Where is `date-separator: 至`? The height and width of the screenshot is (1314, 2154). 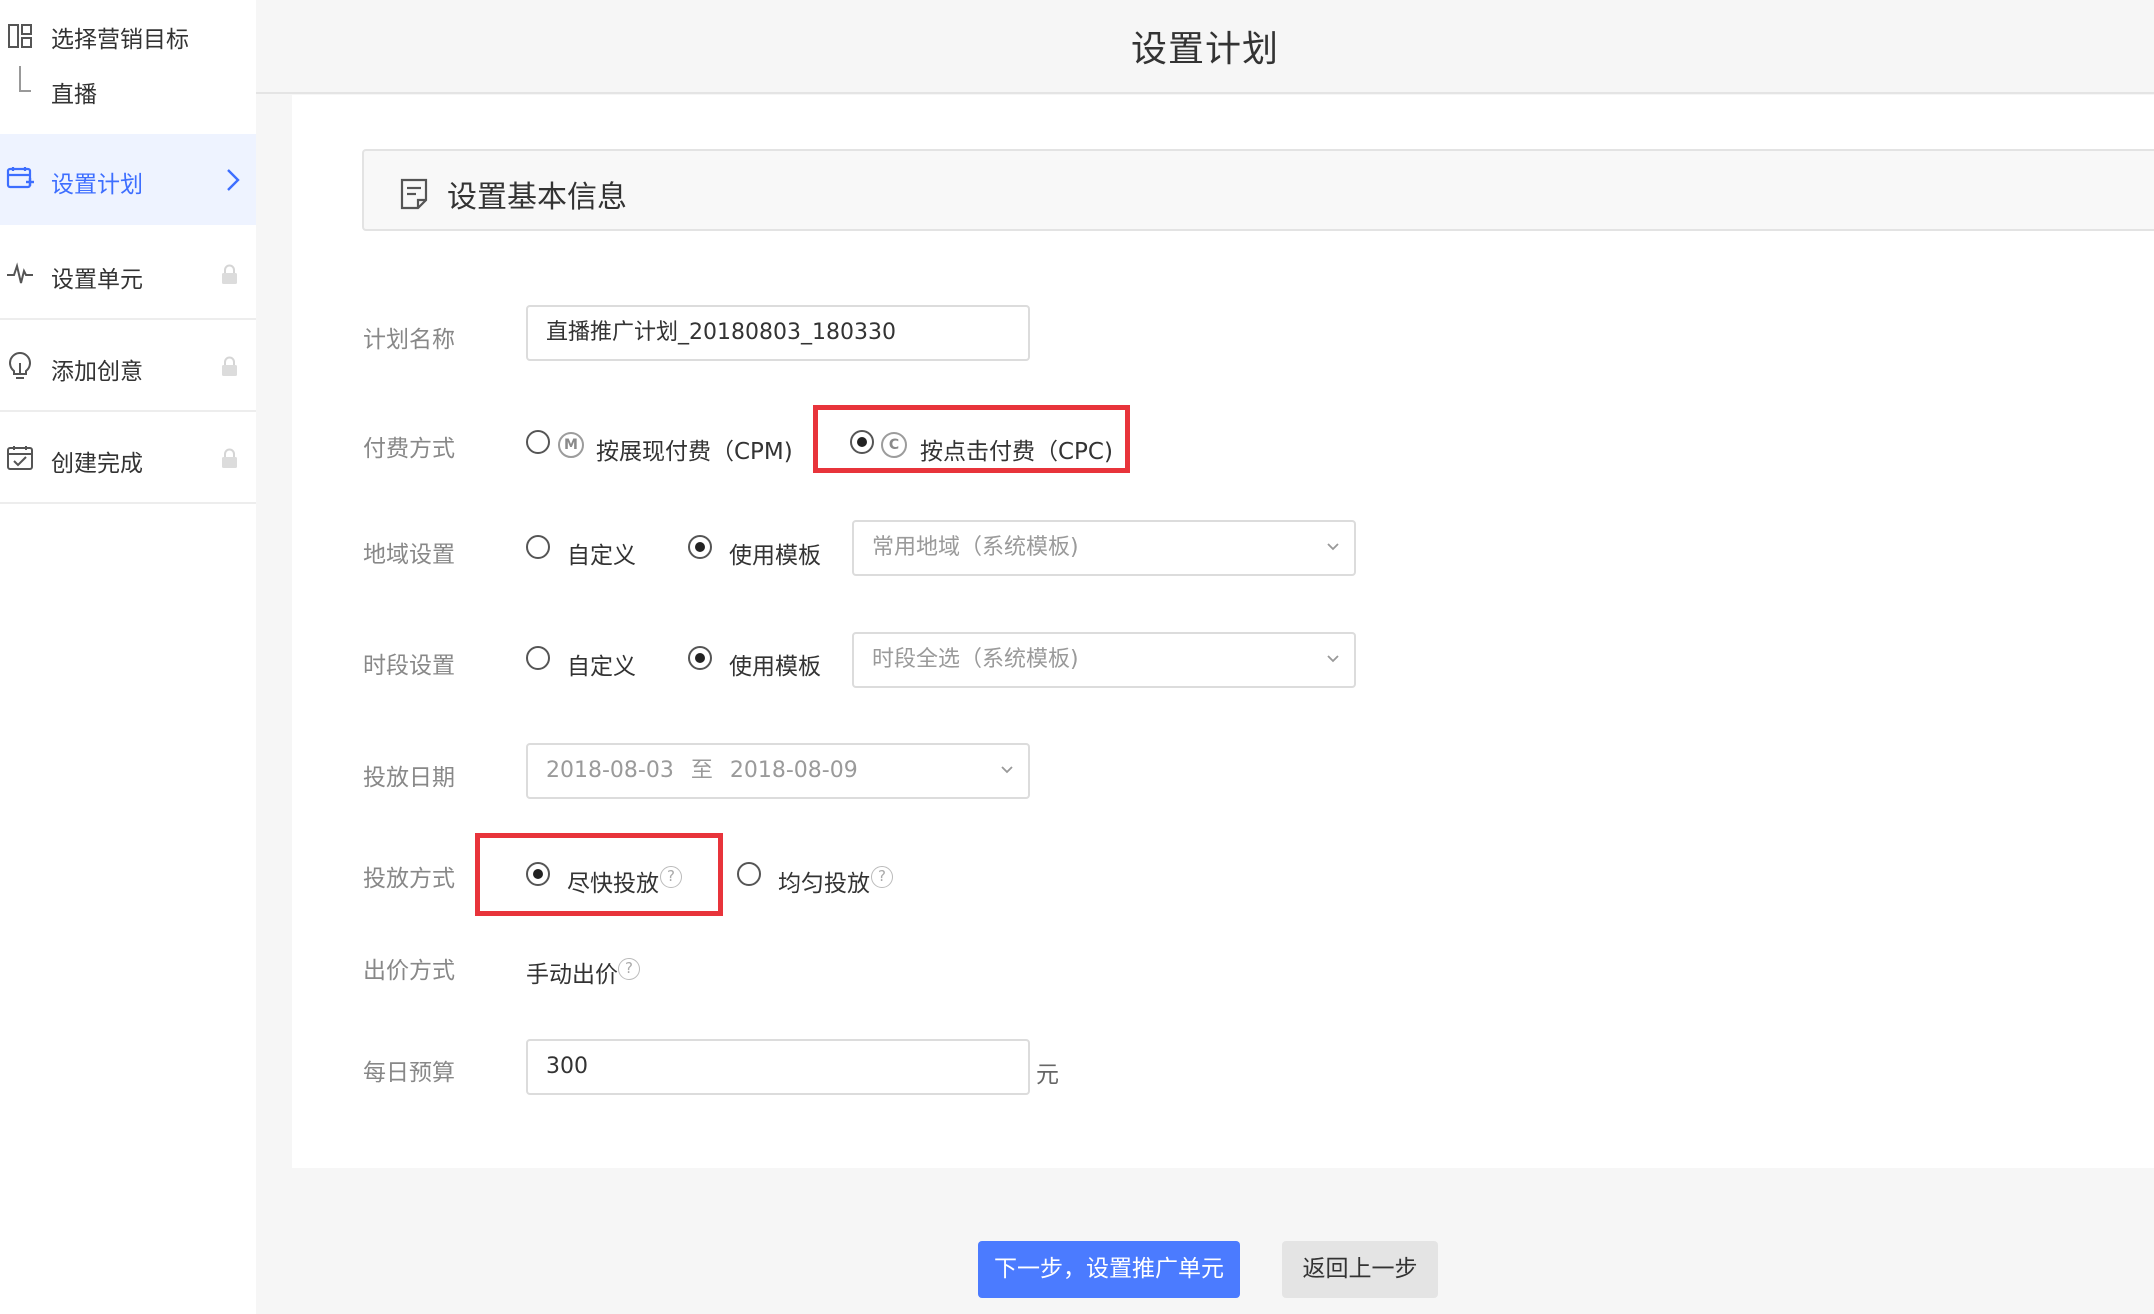 date-separator: 至 is located at coordinates (701, 770).